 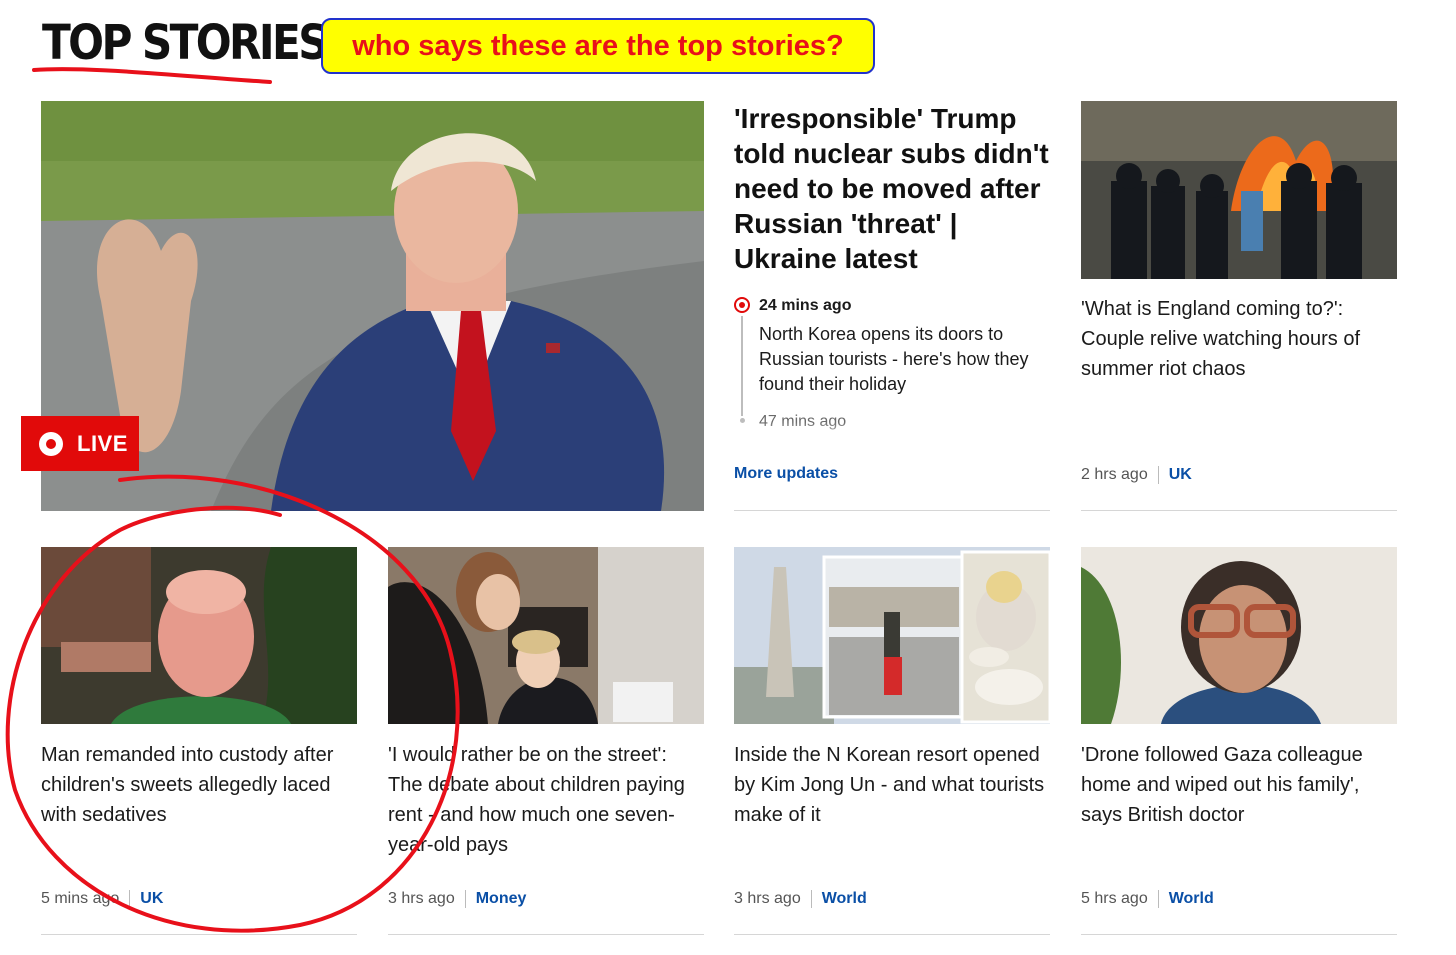 What do you see at coordinates (152, 75) in the screenshot?
I see `title-underline` at bounding box center [152, 75].